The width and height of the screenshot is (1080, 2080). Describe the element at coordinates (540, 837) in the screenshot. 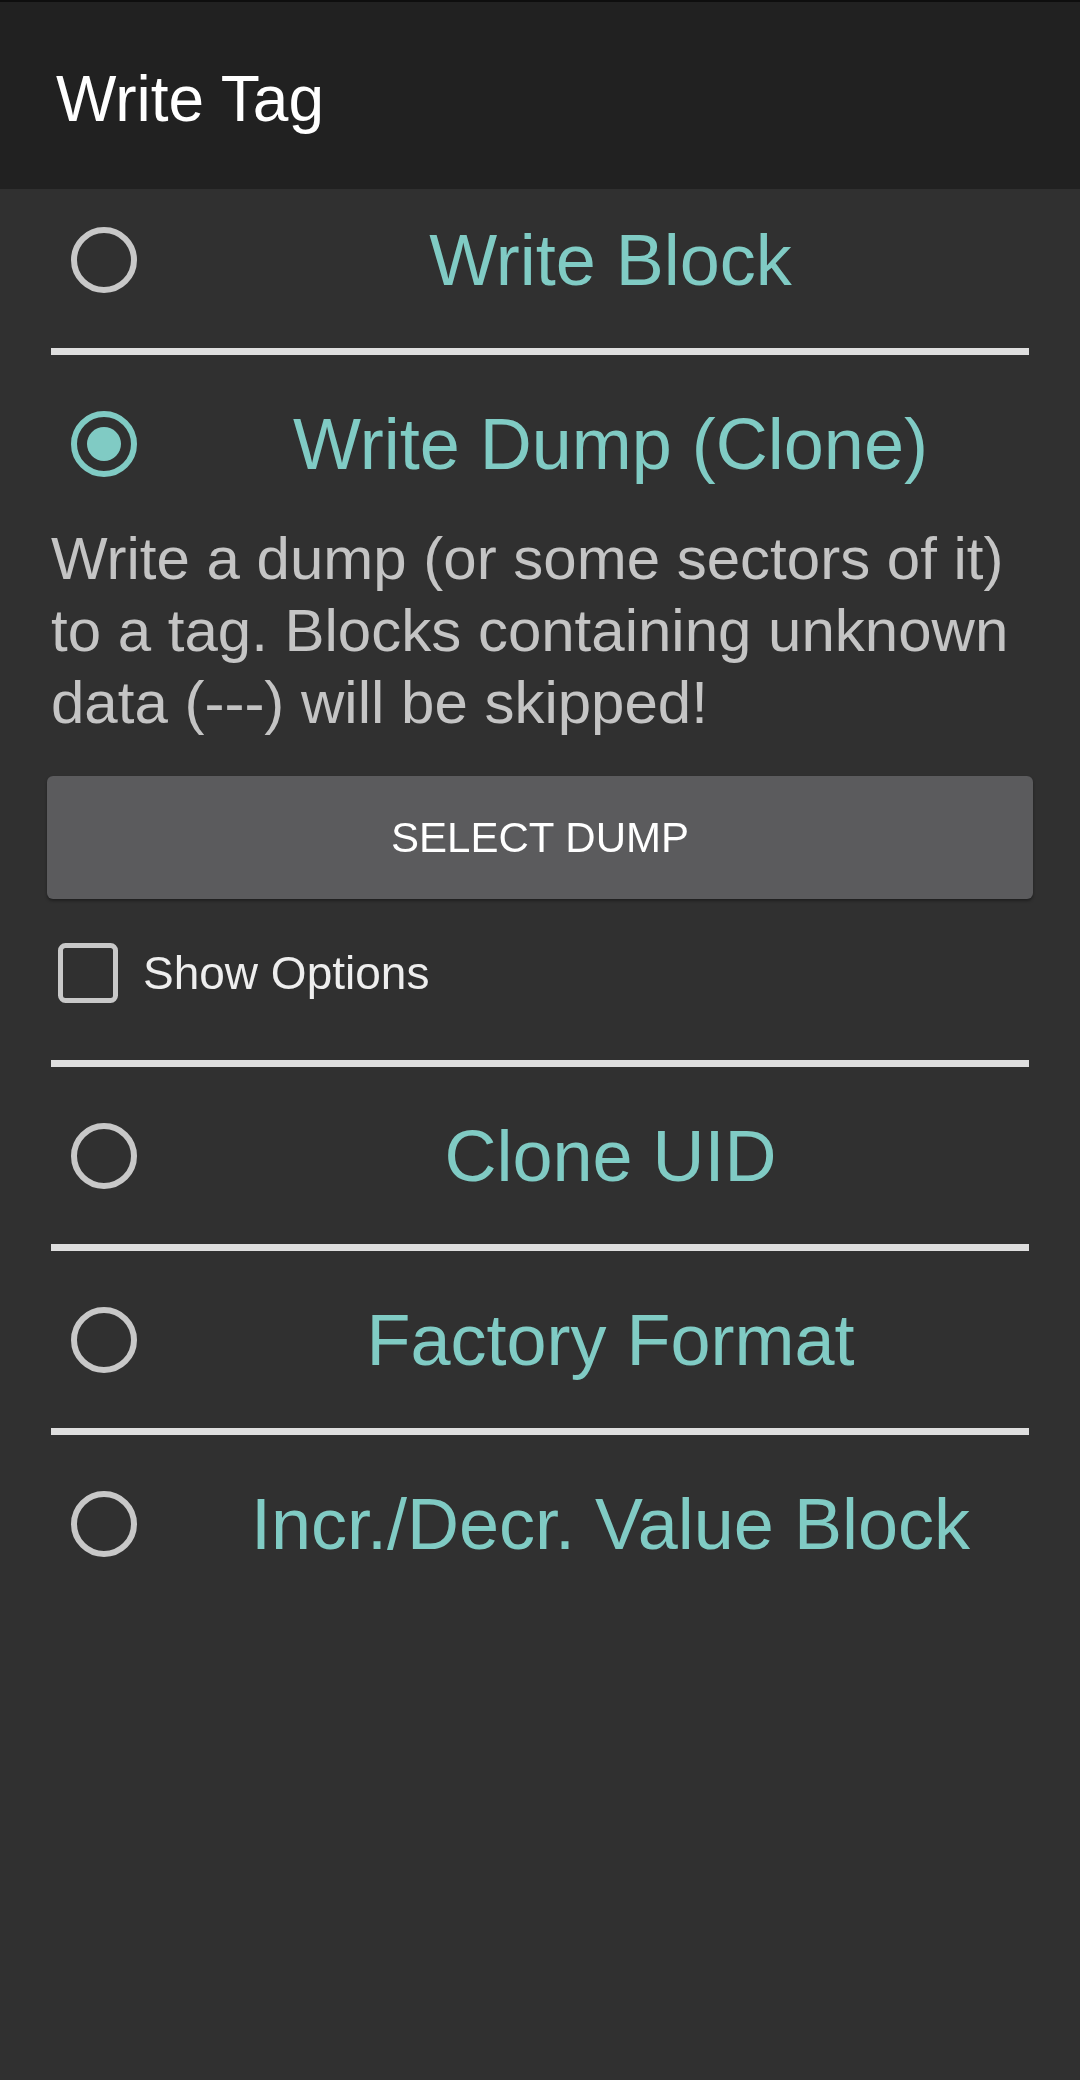

I see `select-dump-button: SELECT DUMP` at that location.